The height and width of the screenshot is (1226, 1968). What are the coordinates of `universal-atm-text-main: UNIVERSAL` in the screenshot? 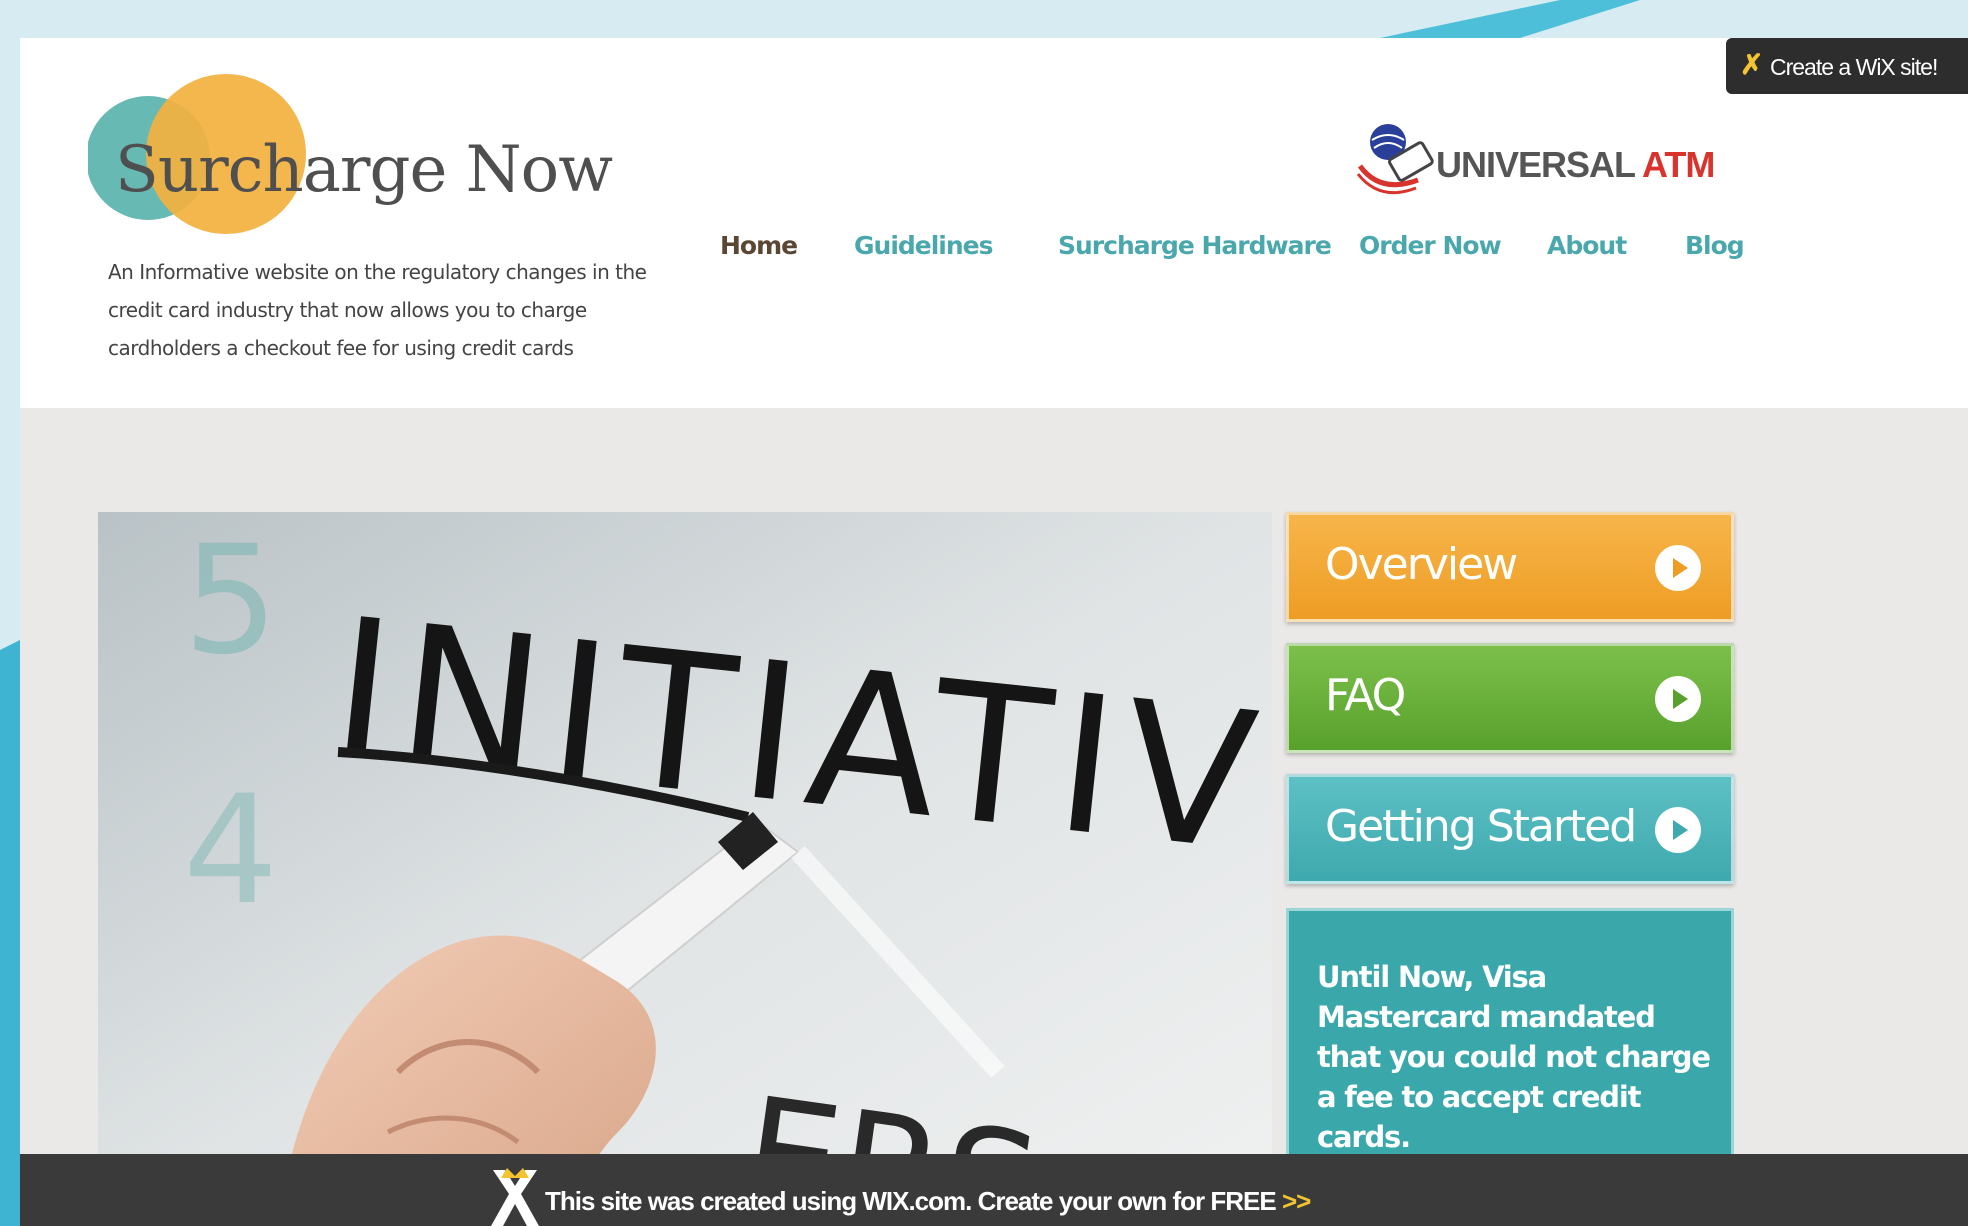 It's located at (1535, 164).